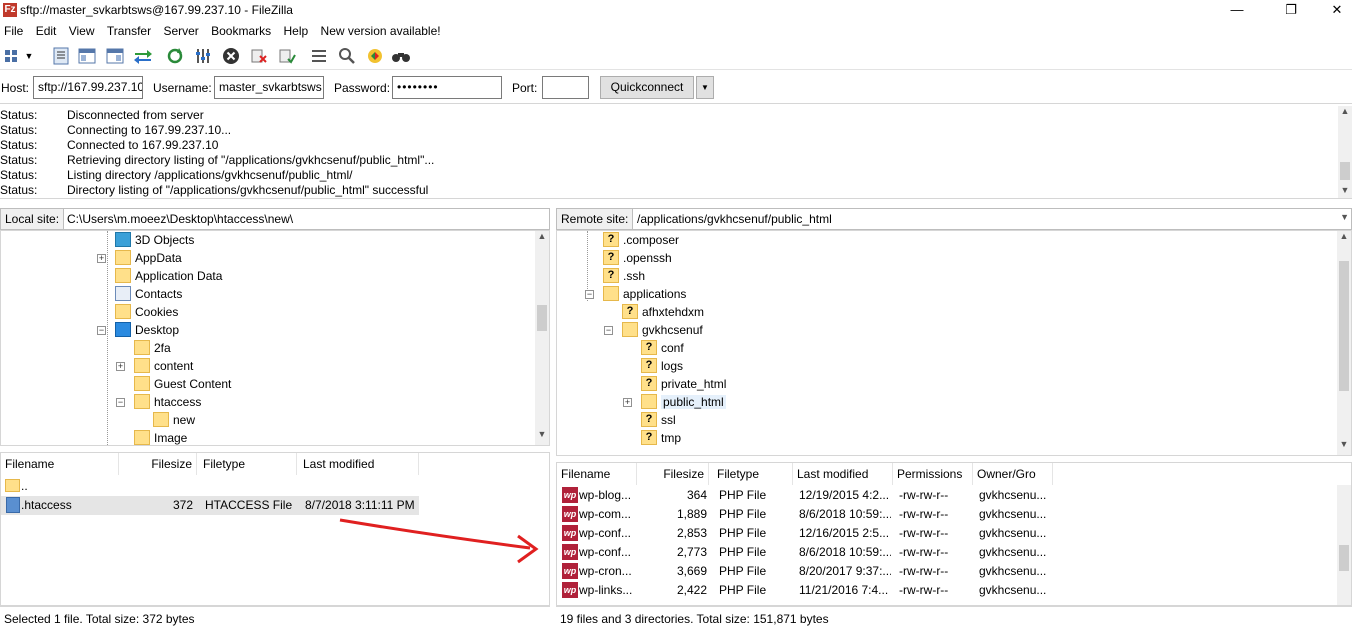 The height and width of the screenshot is (635, 1352). I want to click on tree-node: 3D Objects, so click(217, 240).